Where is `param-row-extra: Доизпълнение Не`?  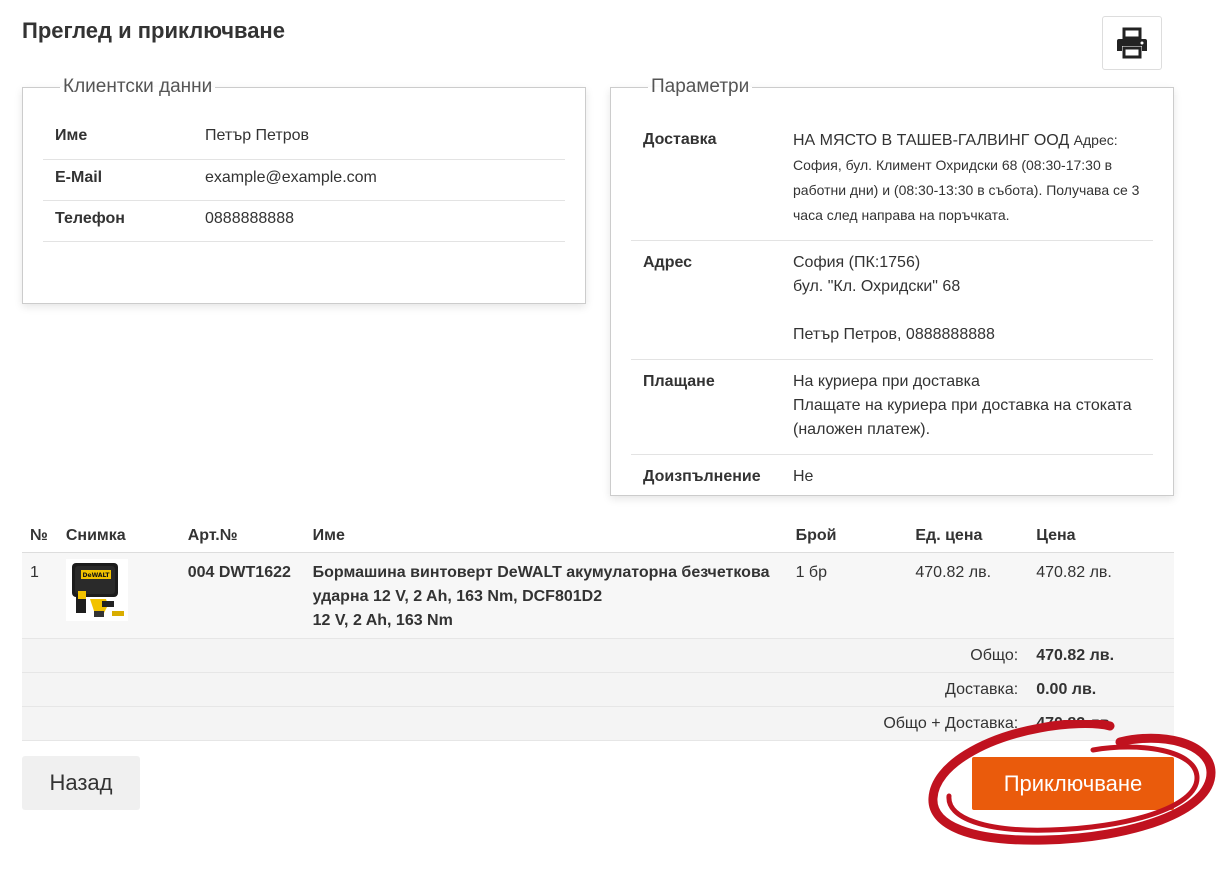 param-row-extra: Доизпълнение Не is located at coordinates (892, 478).